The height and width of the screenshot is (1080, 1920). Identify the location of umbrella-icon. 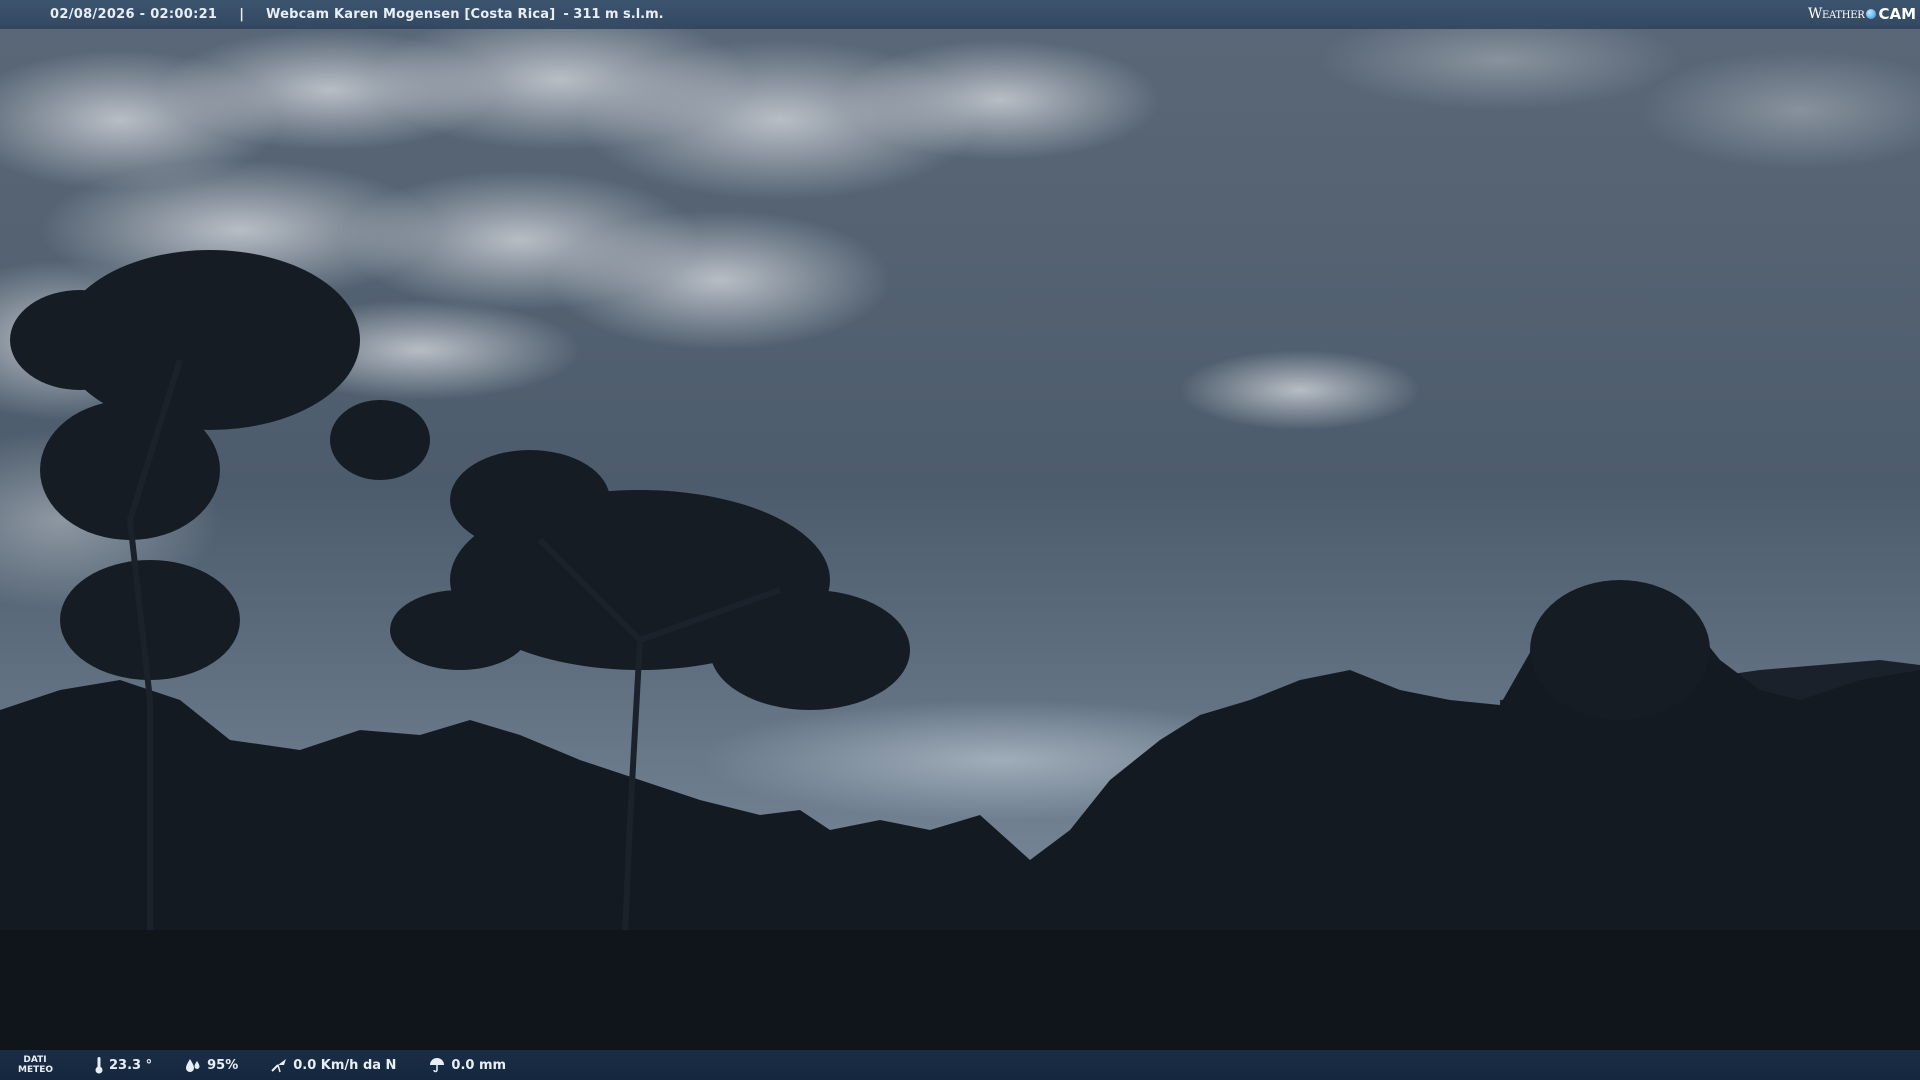
(437, 1065).